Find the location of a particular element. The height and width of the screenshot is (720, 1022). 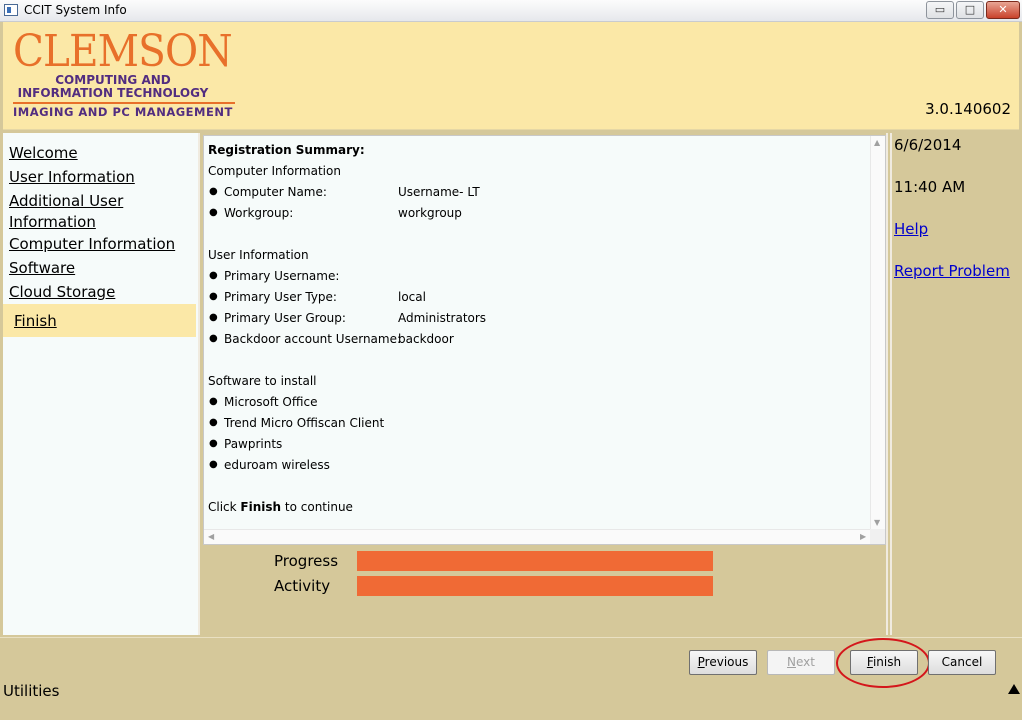

software-section-title: Software to install is located at coordinates (262, 381).